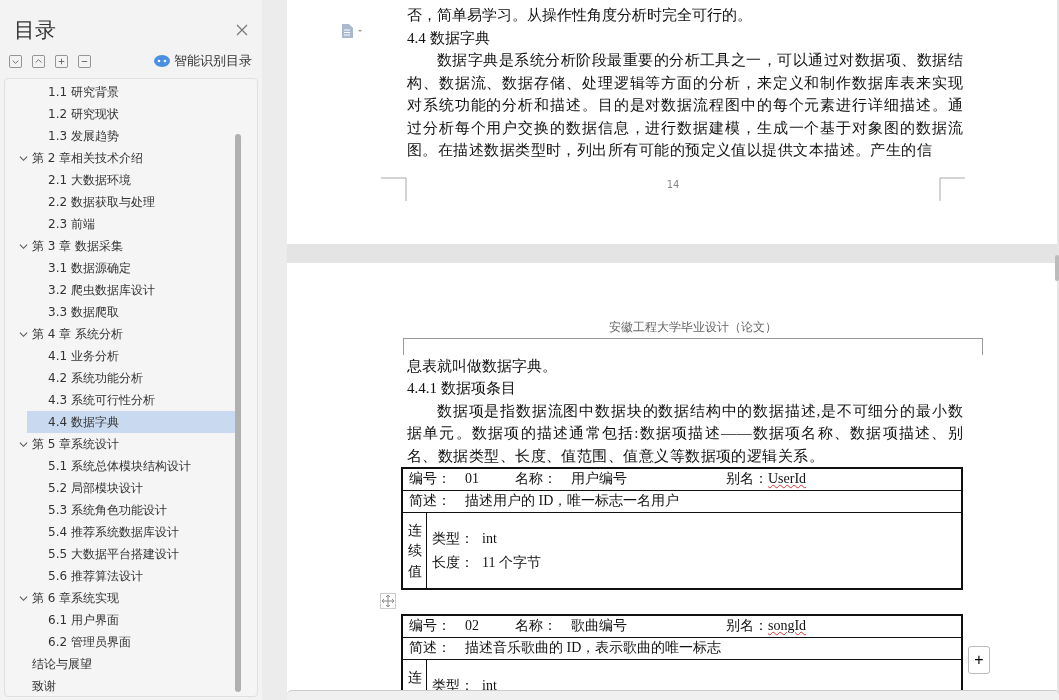  I want to click on panel-title: 目录, so click(35, 30).